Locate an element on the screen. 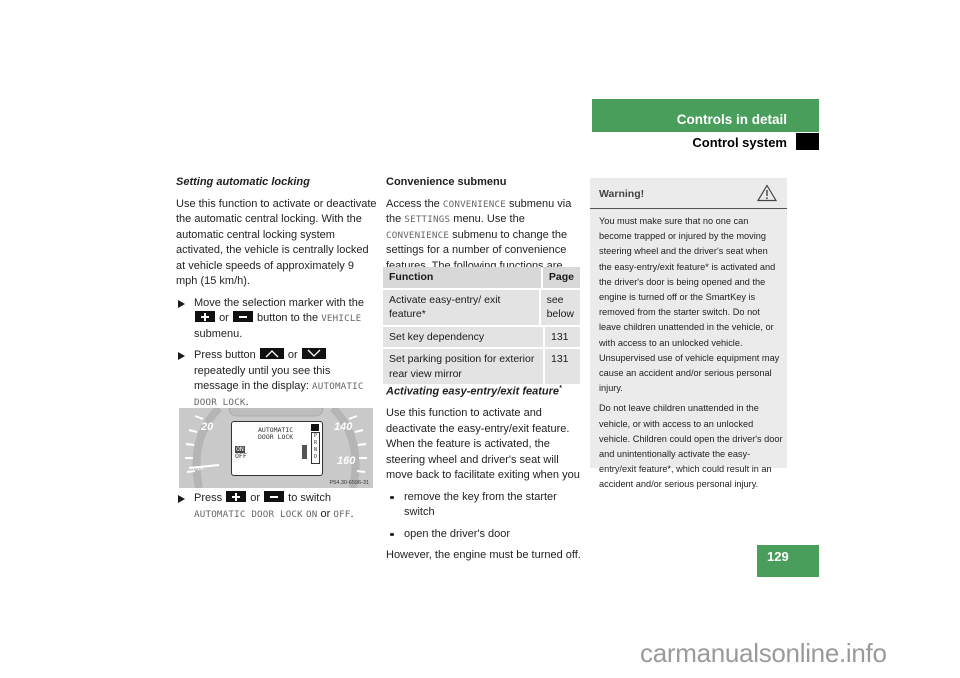 The width and height of the screenshot is (960, 678). section-title: Controls in detail is located at coordinates (731, 119).